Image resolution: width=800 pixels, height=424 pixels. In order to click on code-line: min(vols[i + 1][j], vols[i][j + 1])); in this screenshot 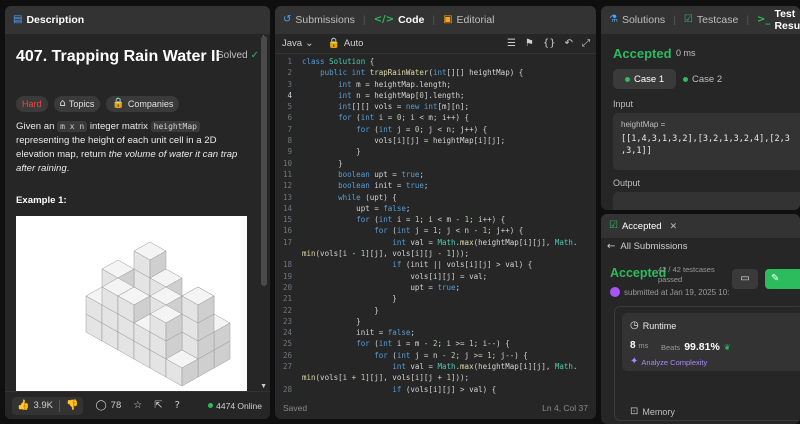, I will do `click(435, 377)`.